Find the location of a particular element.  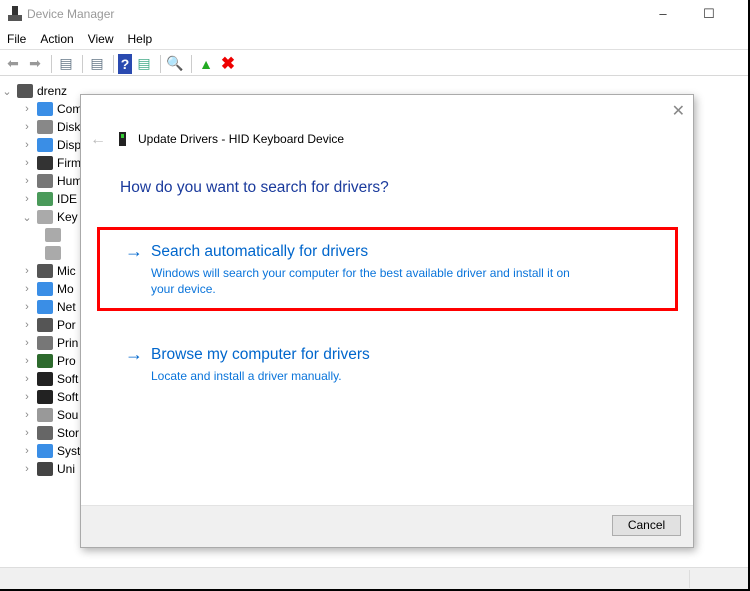

tree-item: › Pro is located at coordinates (41, 361).